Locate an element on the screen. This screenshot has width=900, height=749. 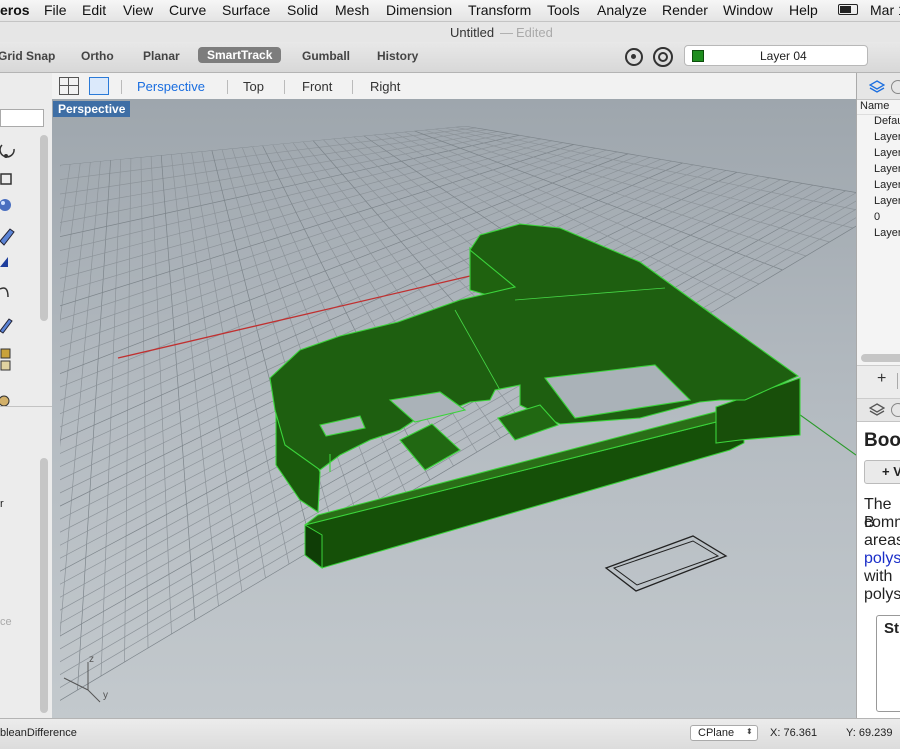
tab-front: Front is located at coordinates (317, 86).